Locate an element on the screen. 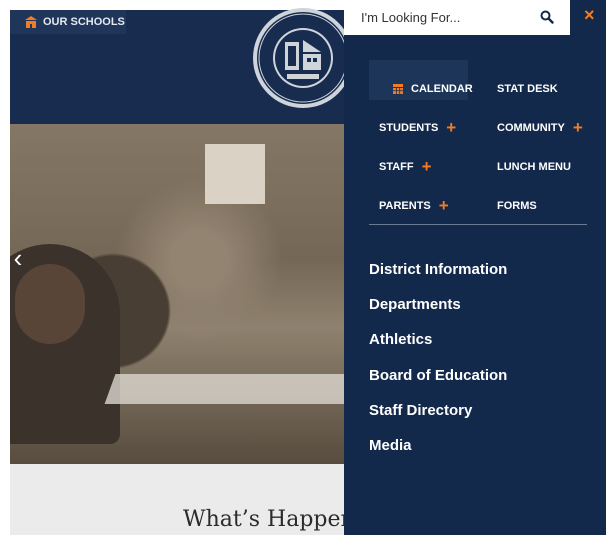 The image size is (606, 535). close-menu-button: × is located at coordinates (595, 17).